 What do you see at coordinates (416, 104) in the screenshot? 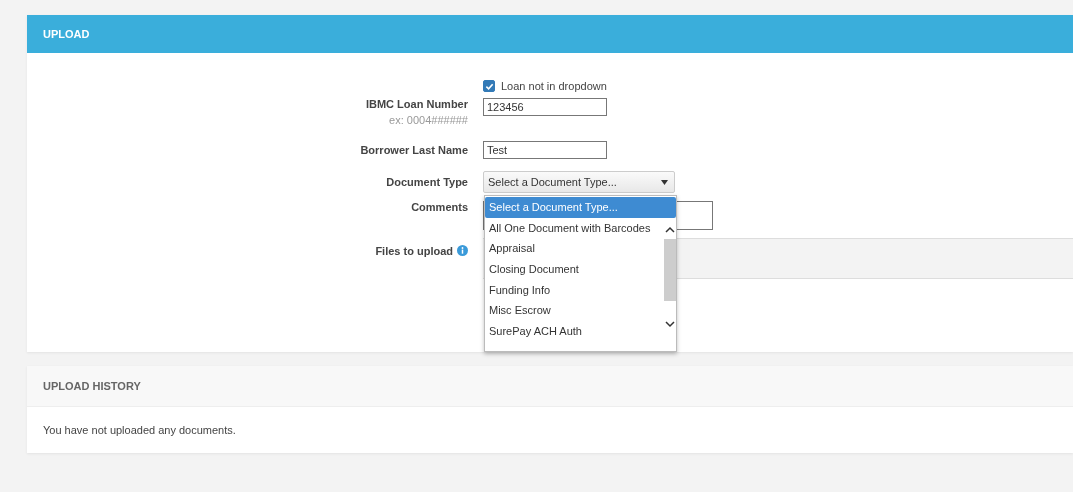
I see `field-label: IBMC Loan Number` at bounding box center [416, 104].